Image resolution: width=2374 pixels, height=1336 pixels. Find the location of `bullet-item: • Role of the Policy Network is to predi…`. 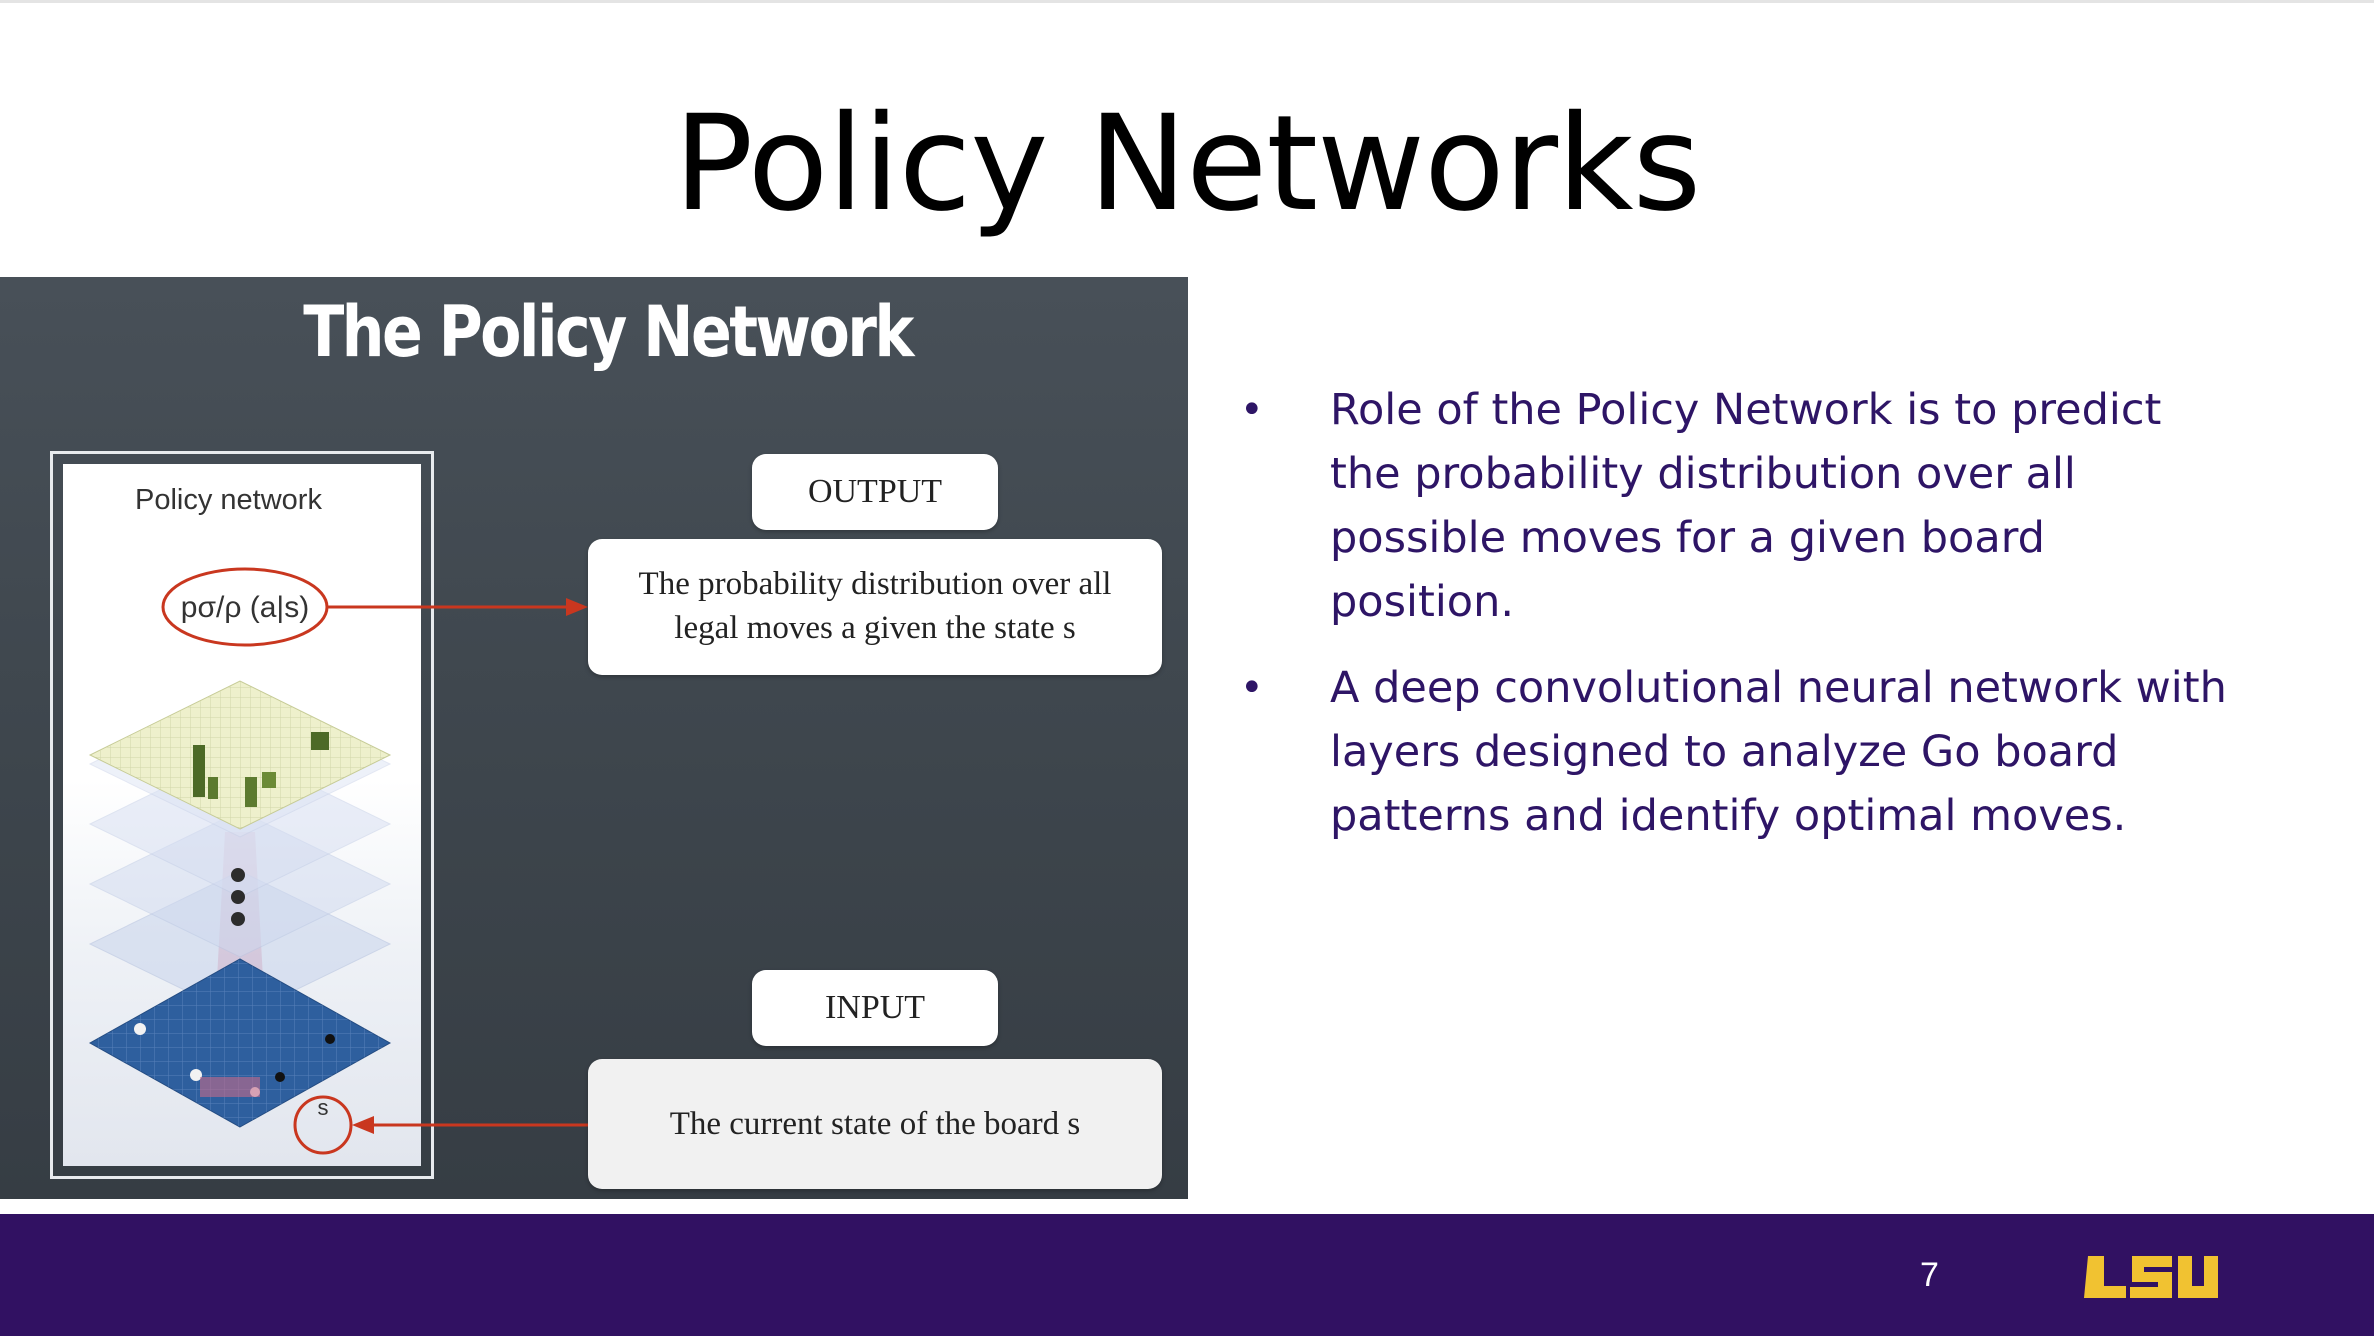

bullet-item: • Role of the Policy Network is to predi… is located at coordinates (1740, 506).